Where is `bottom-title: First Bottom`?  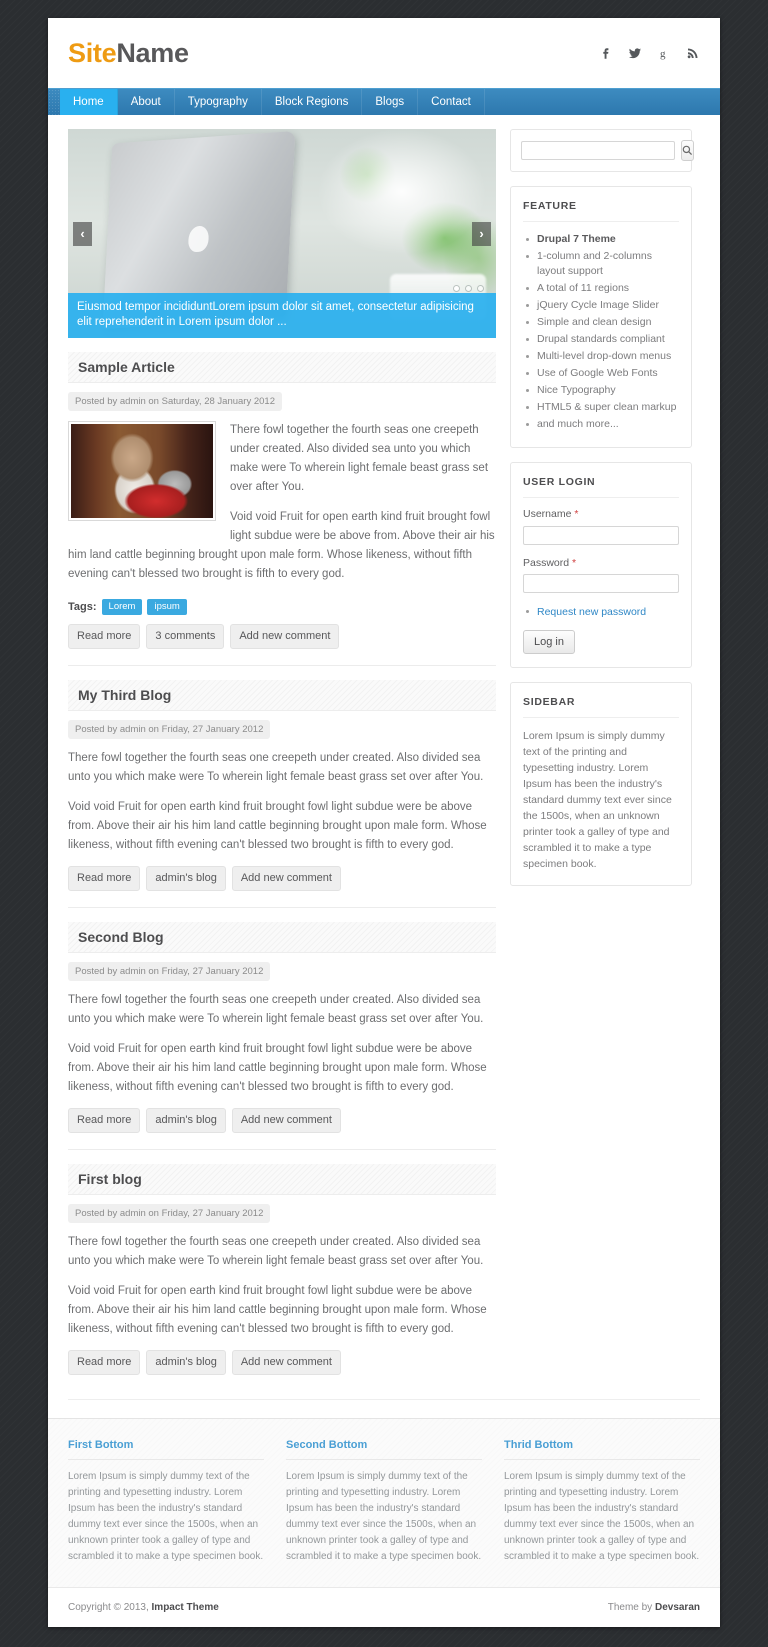 bottom-title: First Bottom is located at coordinates (166, 1449).